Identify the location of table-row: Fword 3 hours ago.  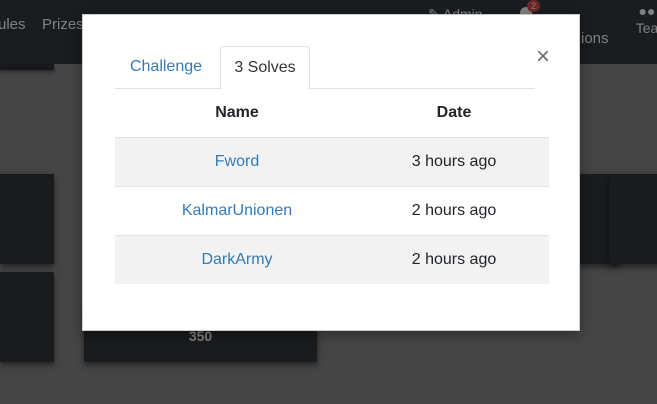
(332, 161).